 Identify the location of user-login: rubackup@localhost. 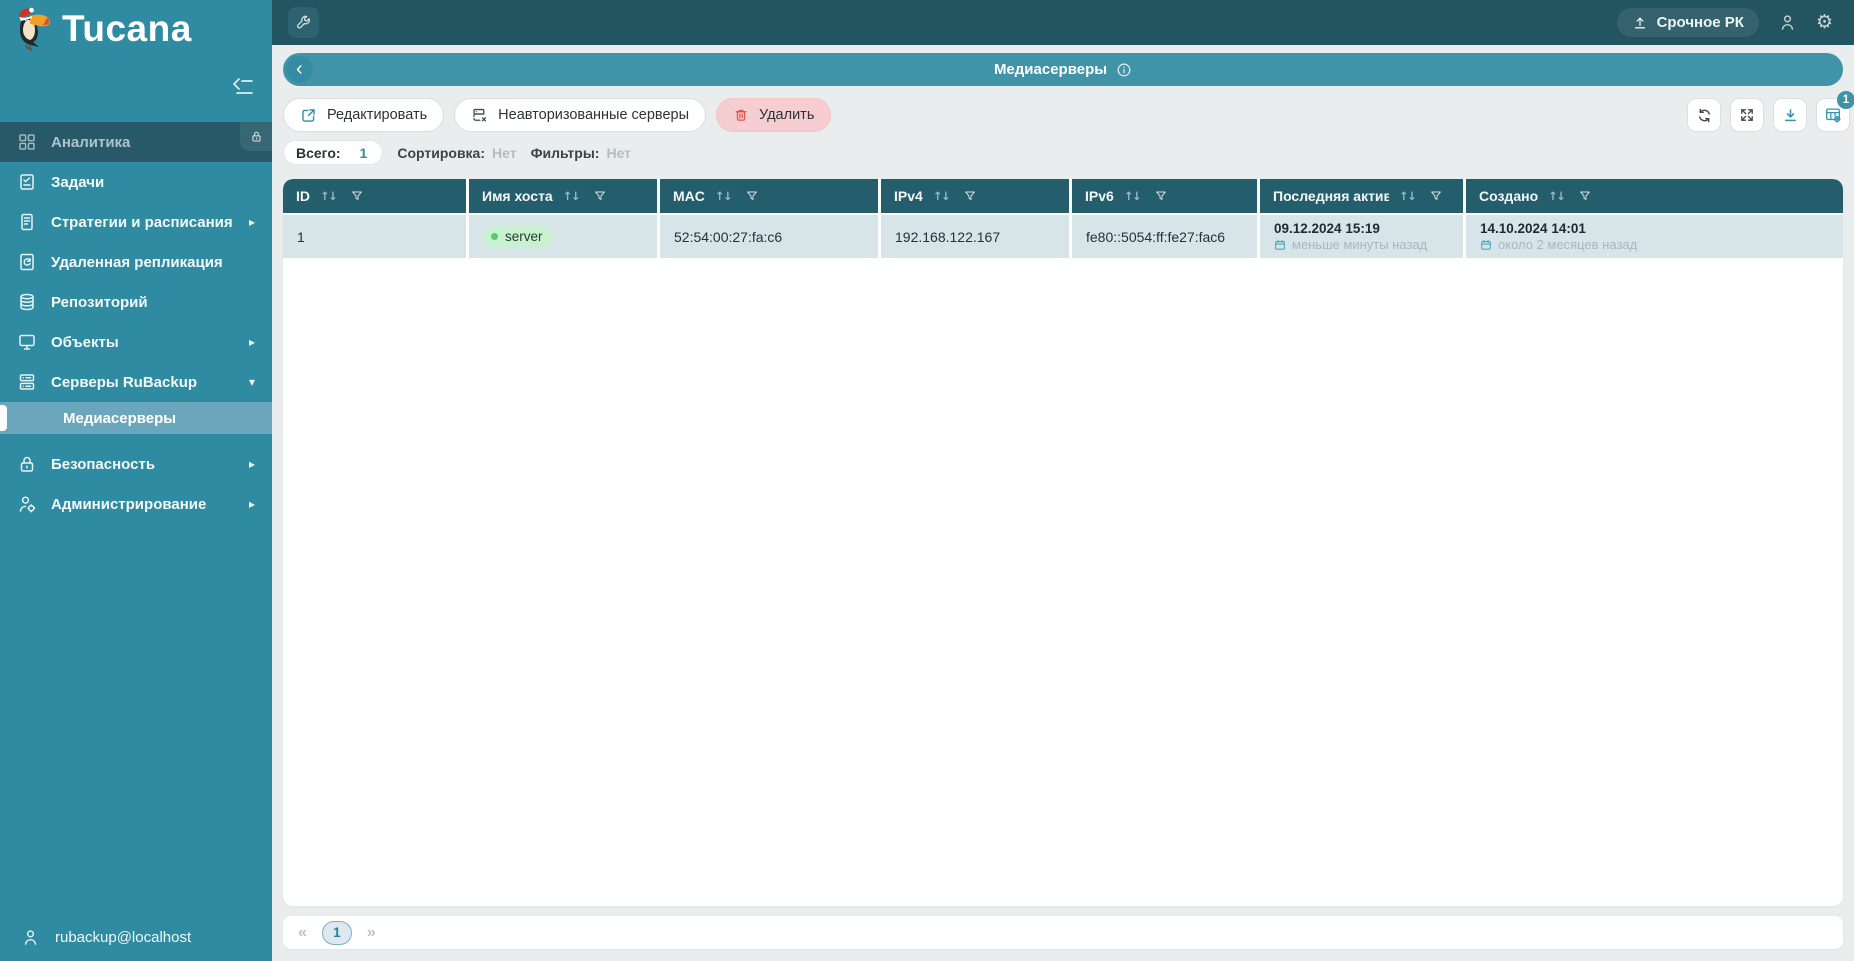
(123, 937).